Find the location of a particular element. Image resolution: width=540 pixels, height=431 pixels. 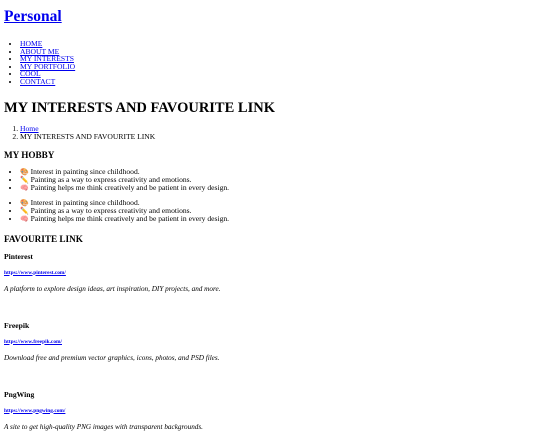

link-url: https://www.freepik.com/ is located at coordinates (270, 342).